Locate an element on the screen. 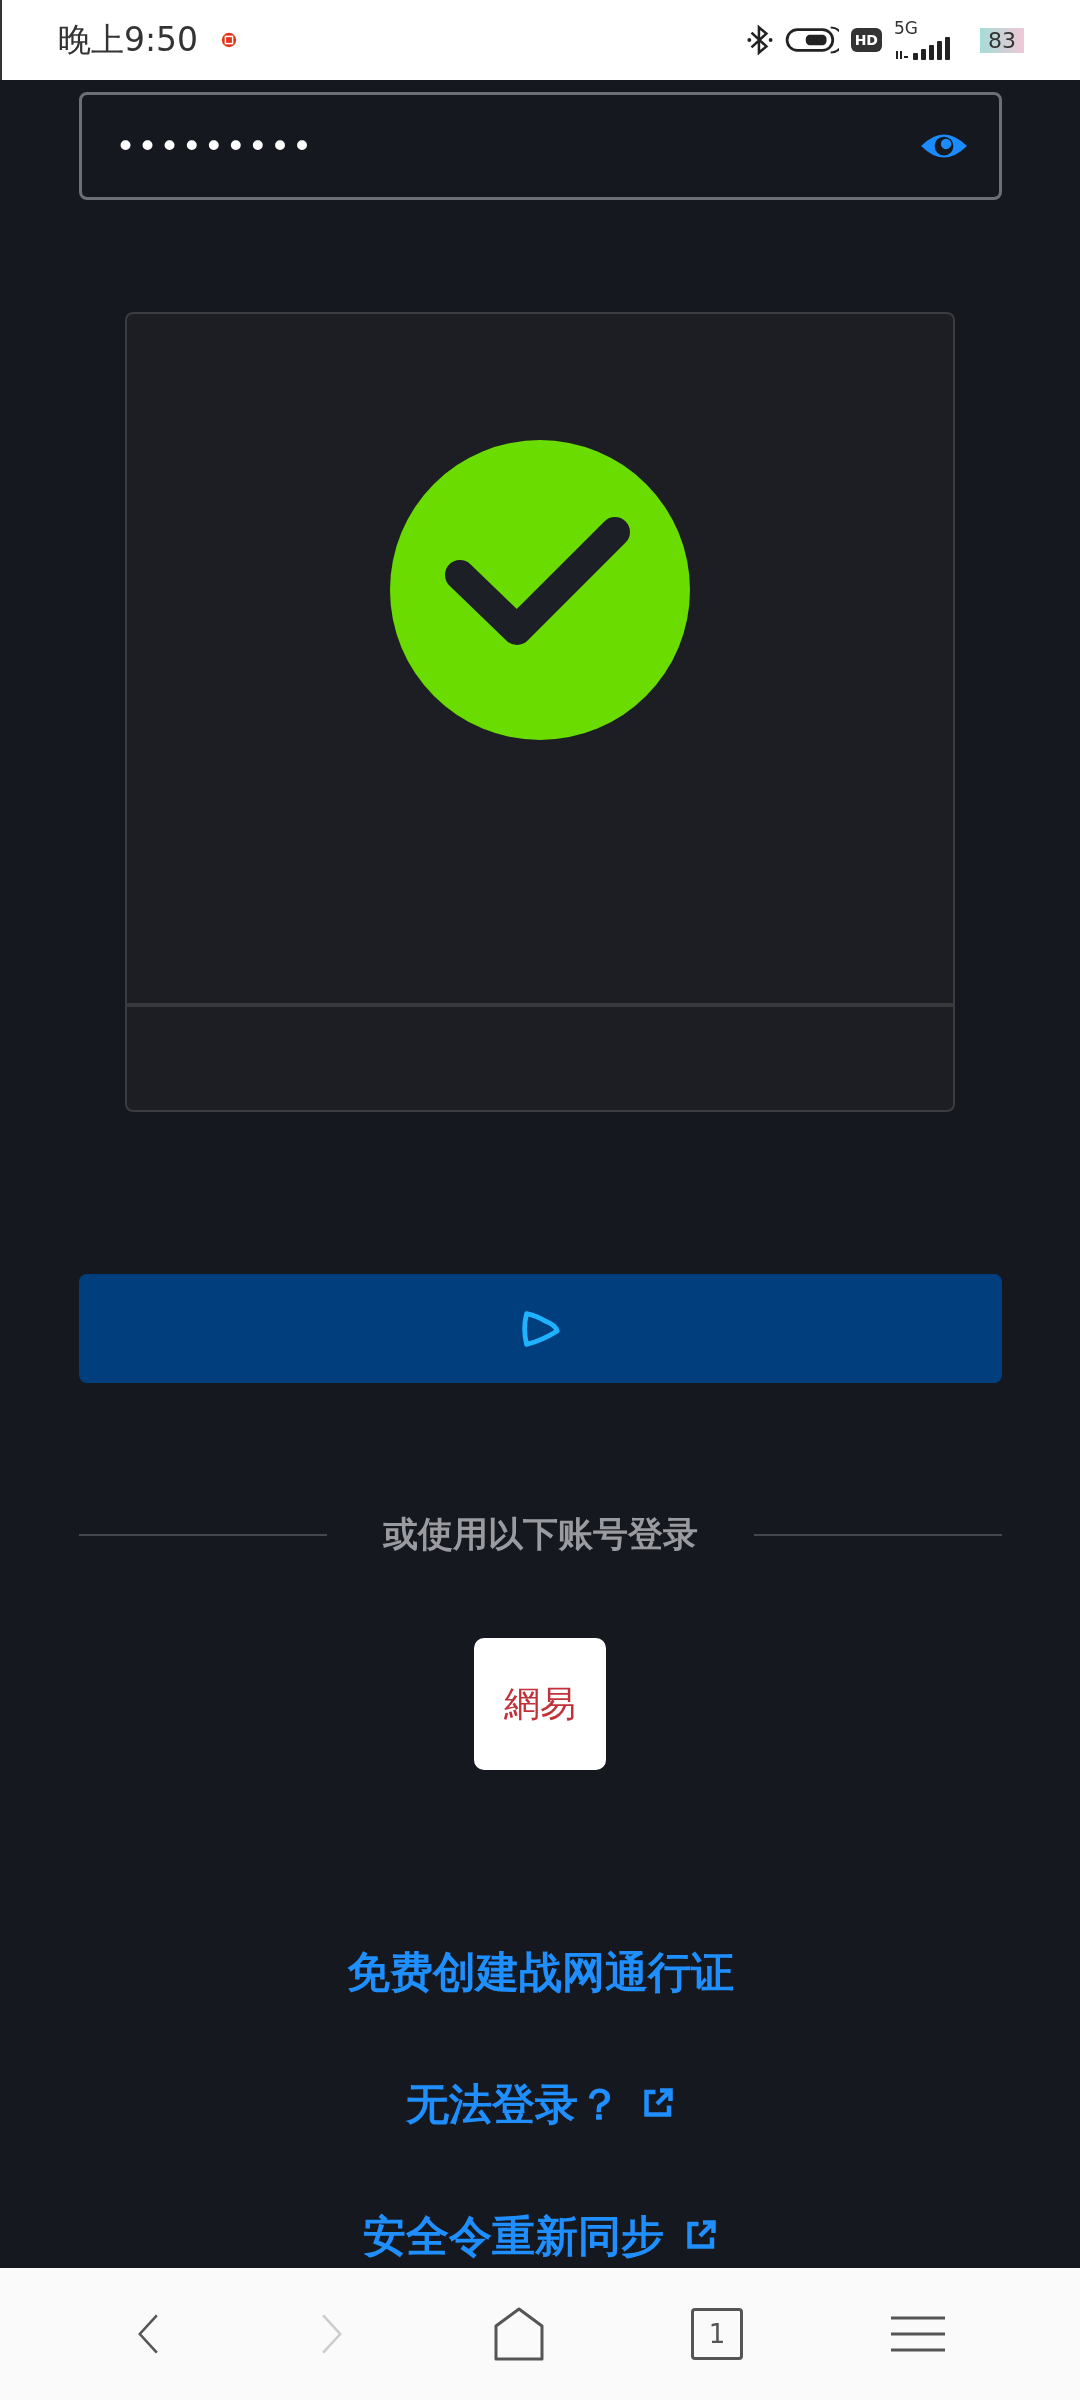 The width and height of the screenshot is (1080, 2400). tabs-button: 1 is located at coordinates (717, 2334).